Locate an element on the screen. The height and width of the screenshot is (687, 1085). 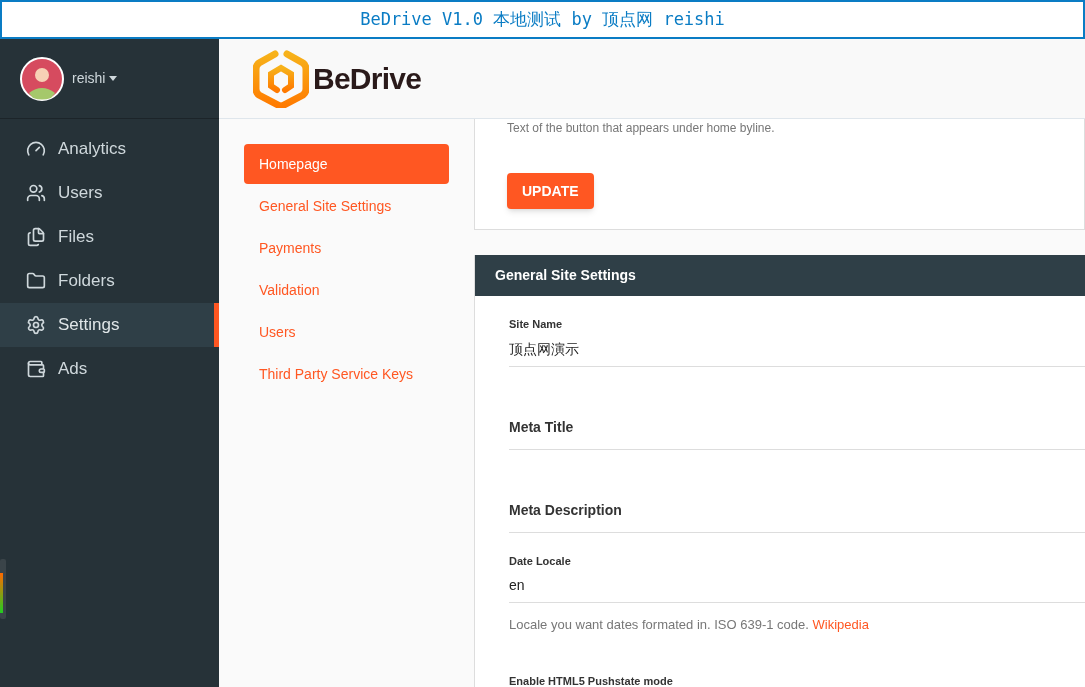
input-field: Meta Title is located at coordinates (797, 433).